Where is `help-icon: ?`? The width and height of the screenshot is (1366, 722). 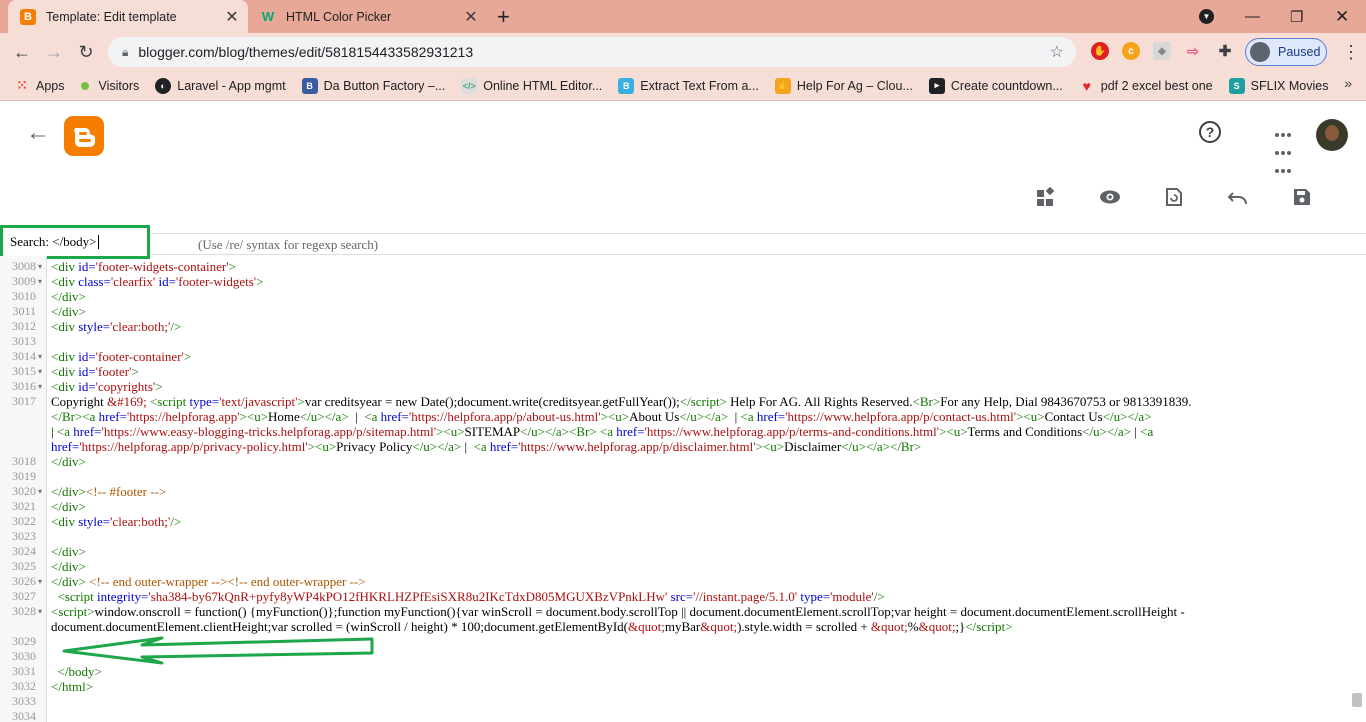
help-icon: ? is located at coordinates (1210, 132).